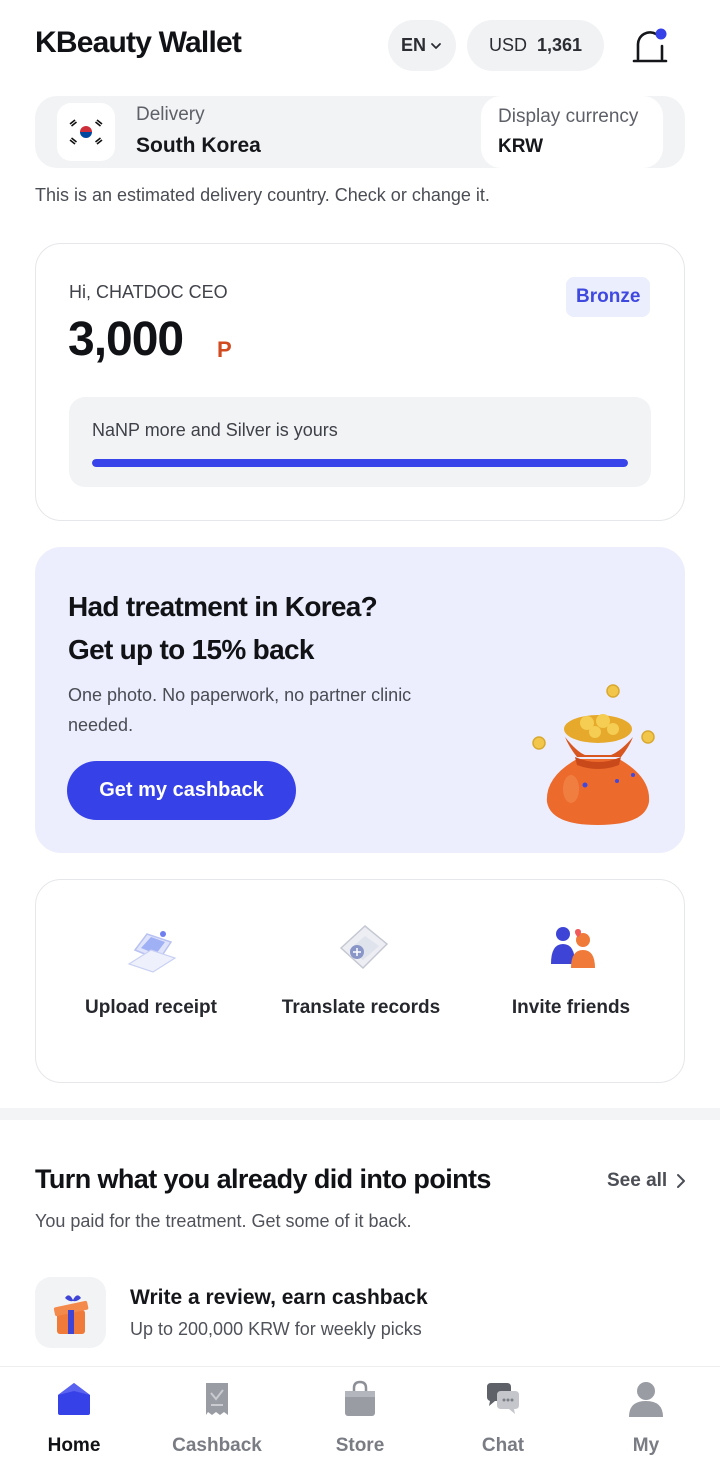 The image size is (720, 1468). I want to click on nav-my: My, so click(646, 1418).